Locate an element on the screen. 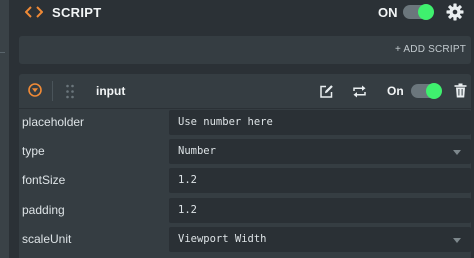 The image size is (474, 258). panel-toggle-label: ON is located at coordinates (388, 12).